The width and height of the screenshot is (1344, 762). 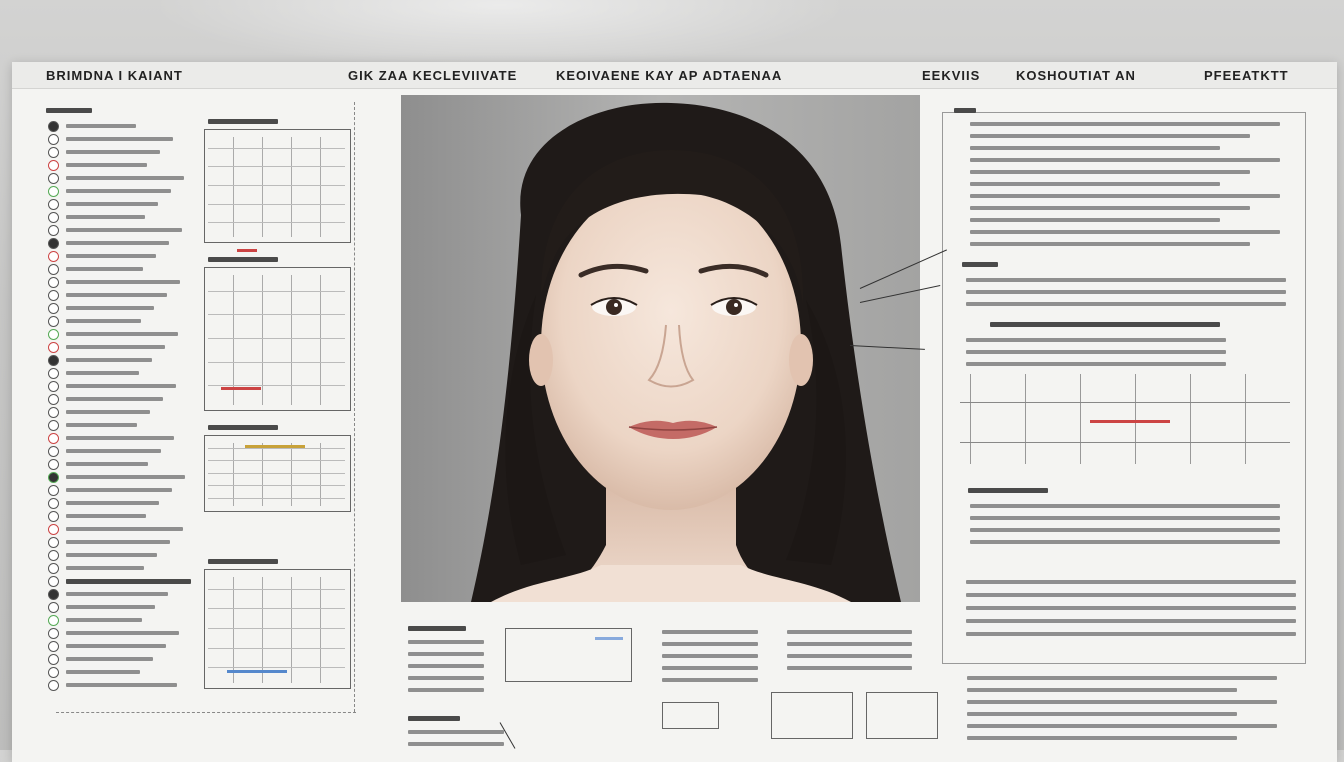 What do you see at coordinates (434, 718) in the screenshot?
I see `bottom-heading-line` at bounding box center [434, 718].